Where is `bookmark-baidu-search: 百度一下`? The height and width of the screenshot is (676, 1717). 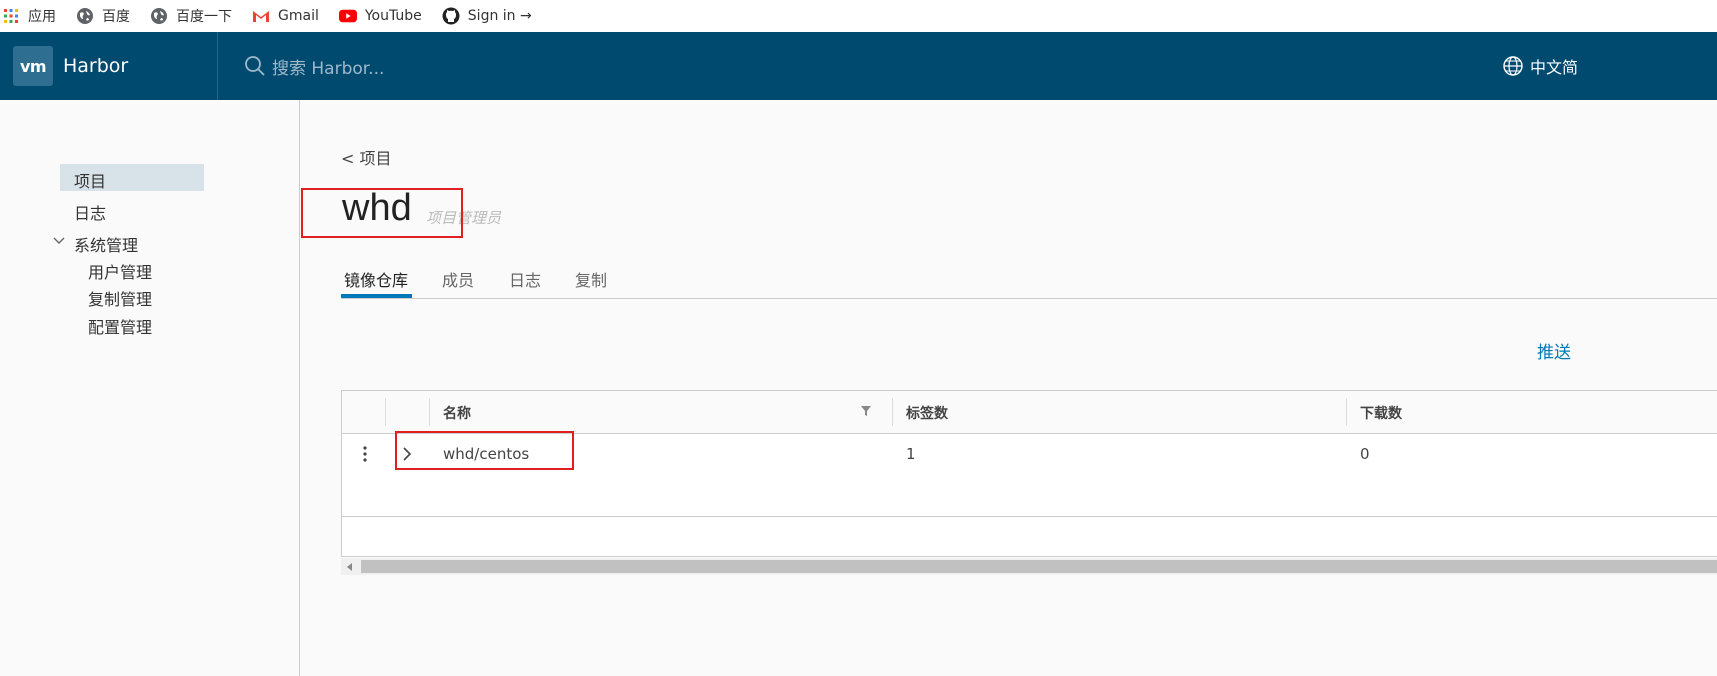
bookmark-baidu-search: 百度一下 is located at coordinates (191, 16).